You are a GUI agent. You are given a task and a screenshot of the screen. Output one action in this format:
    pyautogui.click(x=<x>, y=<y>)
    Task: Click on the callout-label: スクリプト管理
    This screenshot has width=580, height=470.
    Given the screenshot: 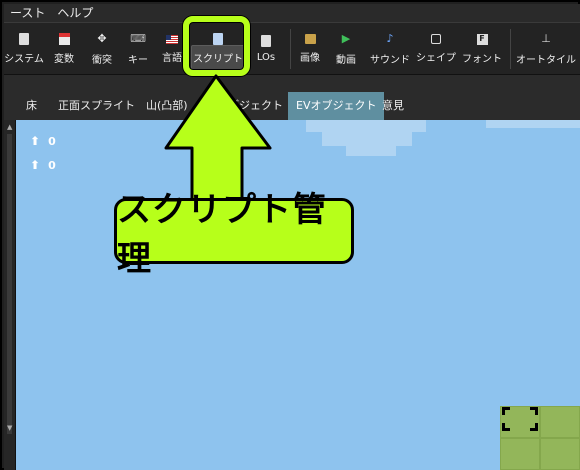 What is the action you would take?
    pyautogui.click(x=234, y=234)
    